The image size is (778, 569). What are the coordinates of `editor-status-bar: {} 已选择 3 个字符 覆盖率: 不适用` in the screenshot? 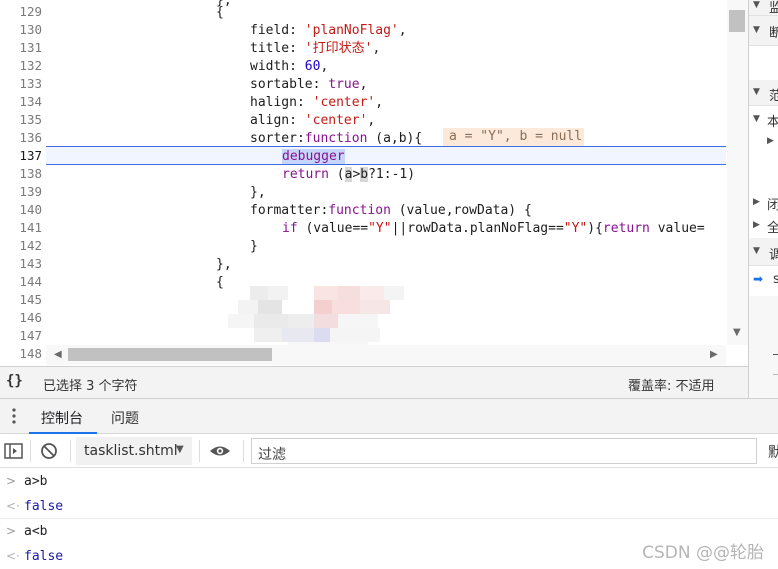 It's located at (374, 382).